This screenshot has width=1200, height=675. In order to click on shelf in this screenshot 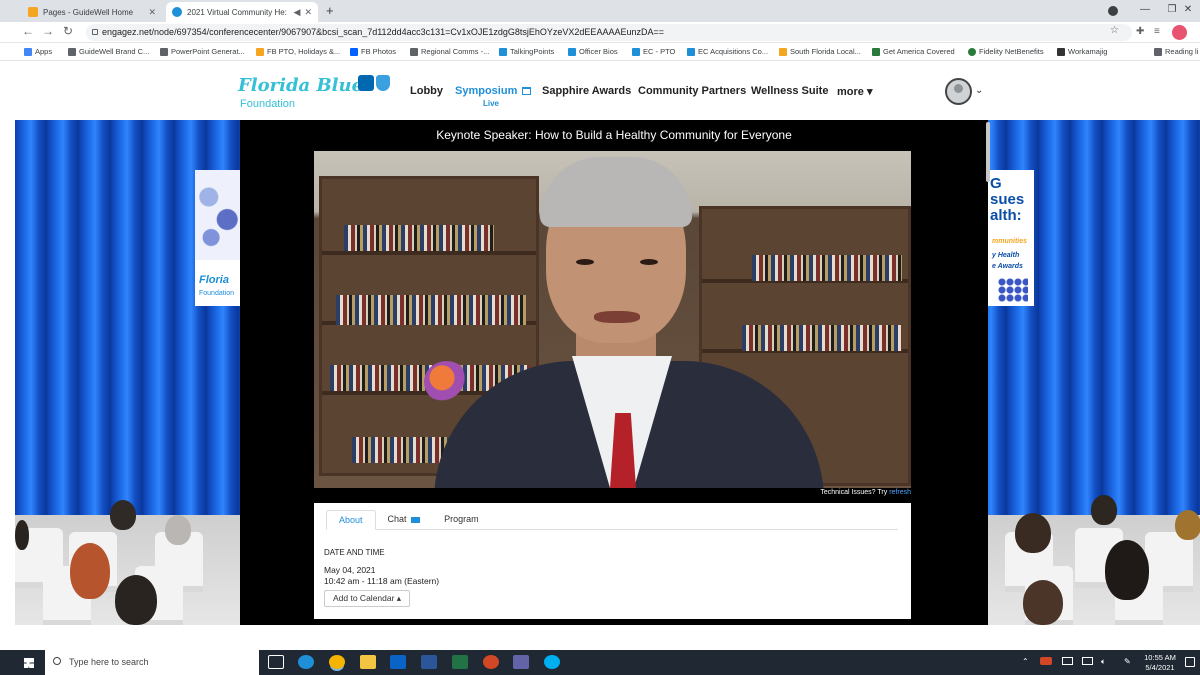, I will do `click(429, 253)`.